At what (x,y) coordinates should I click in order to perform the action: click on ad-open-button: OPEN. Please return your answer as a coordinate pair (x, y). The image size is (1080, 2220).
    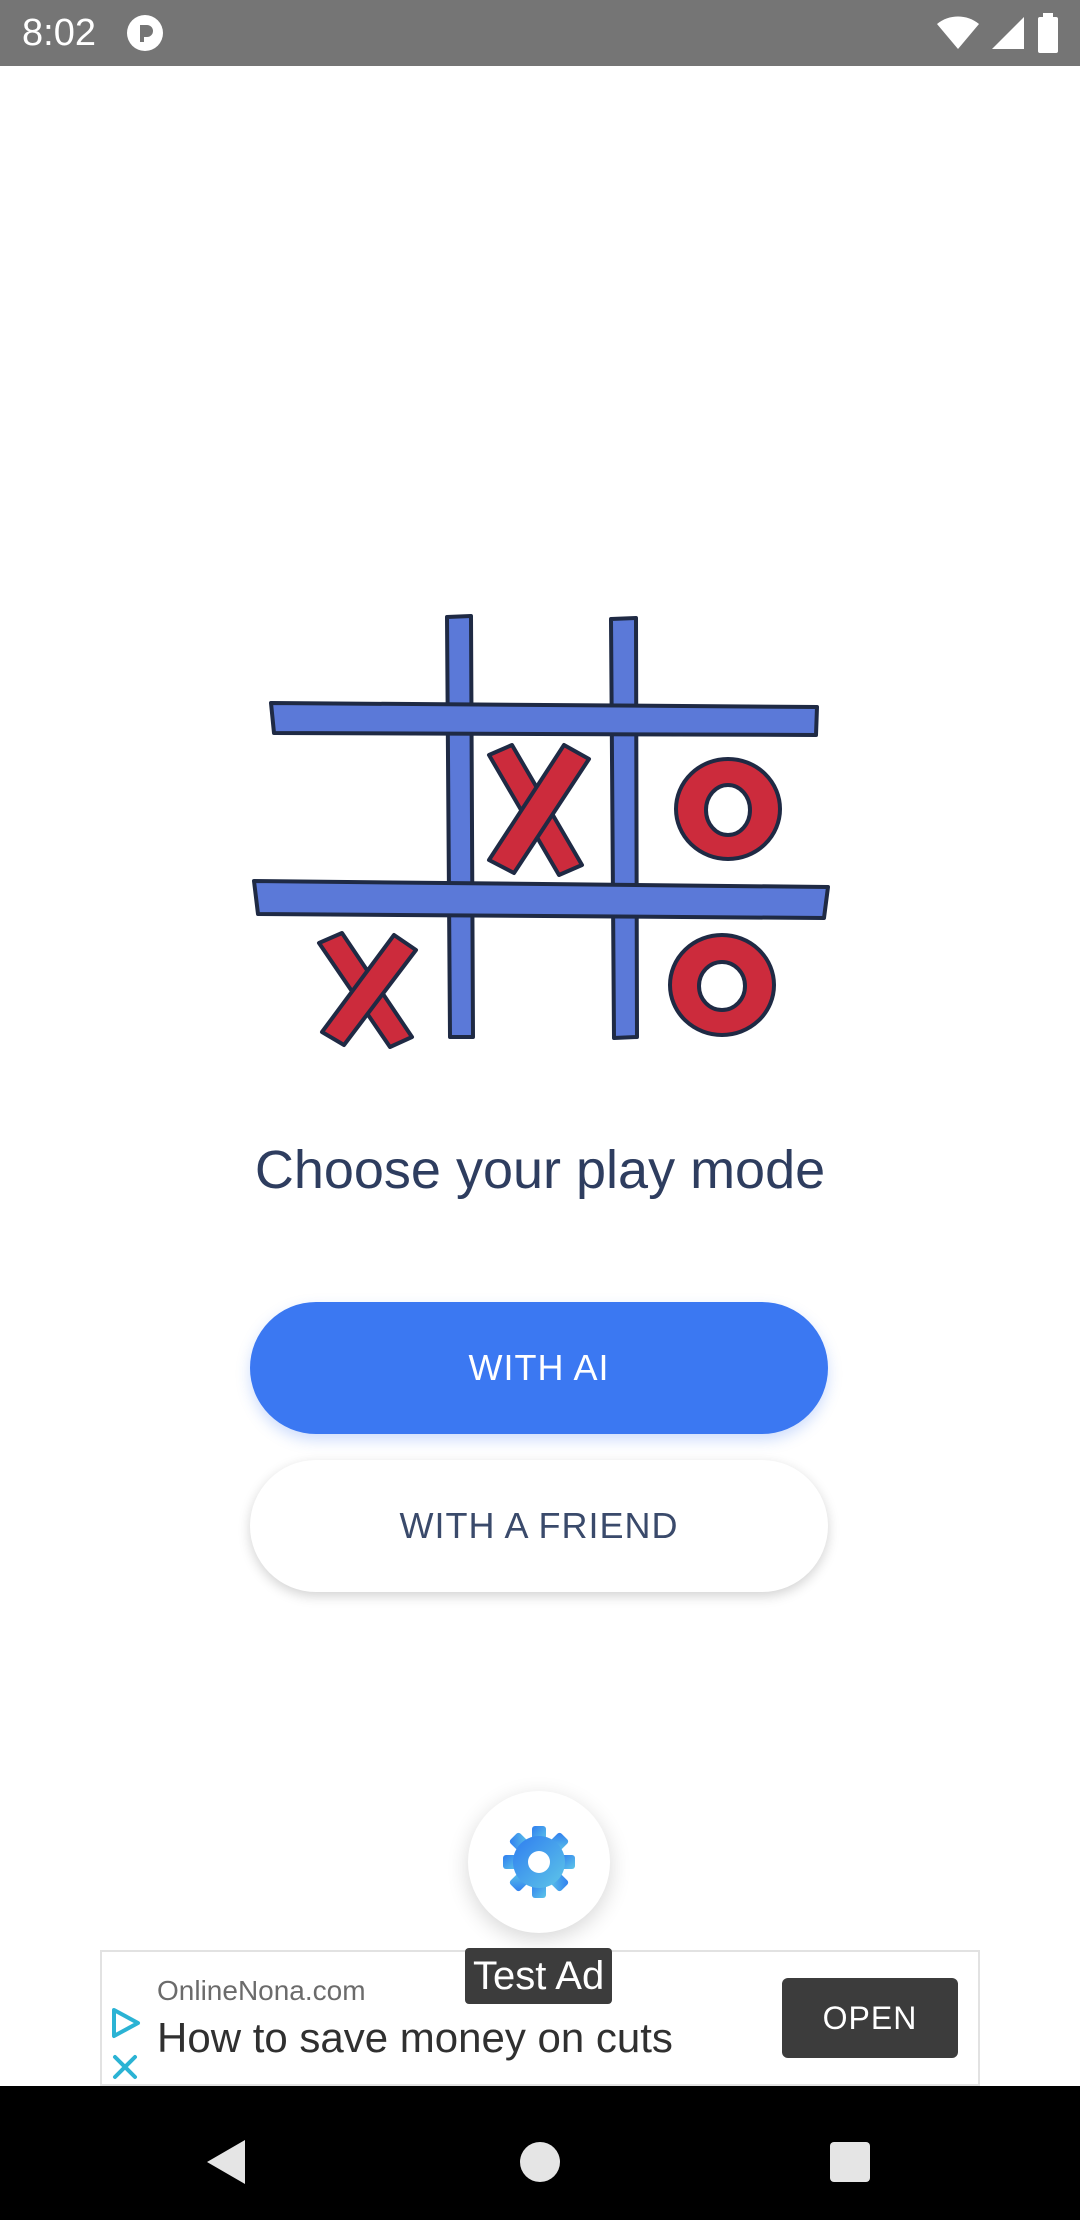
    Looking at the image, I should click on (870, 2018).